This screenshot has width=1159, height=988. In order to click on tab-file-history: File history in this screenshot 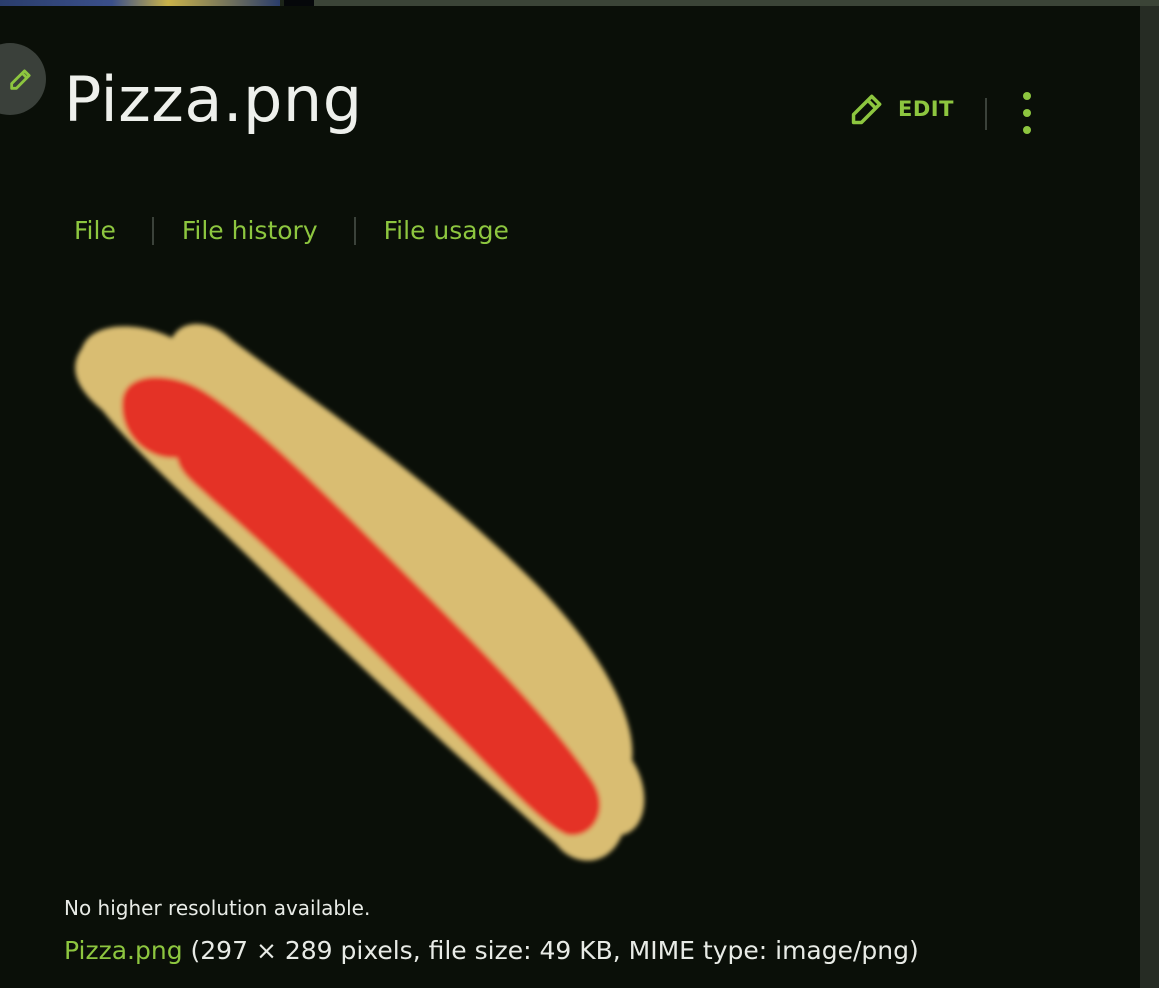, I will do `click(250, 230)`.